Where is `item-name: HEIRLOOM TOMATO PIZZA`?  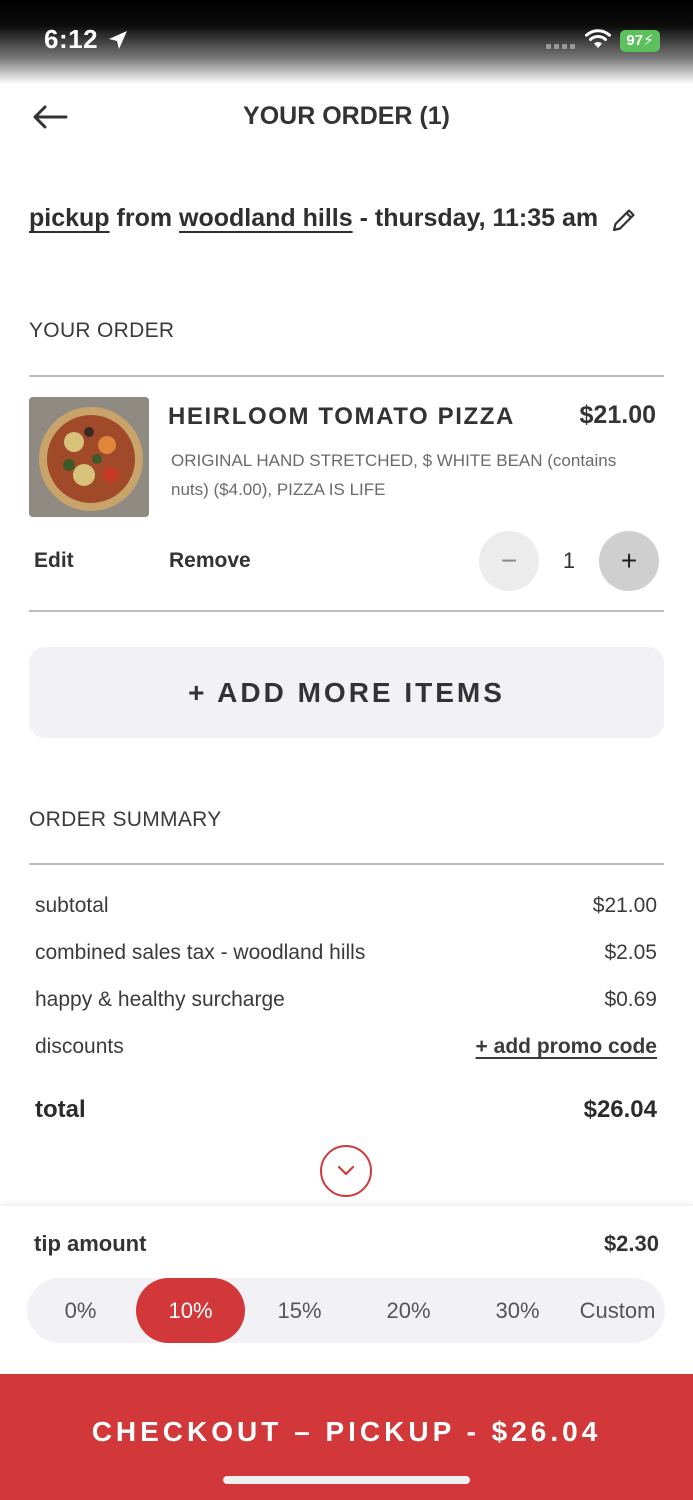 item-name: HEIRLOOM TOMATO PIZZA is located at coordinates (341, 416).